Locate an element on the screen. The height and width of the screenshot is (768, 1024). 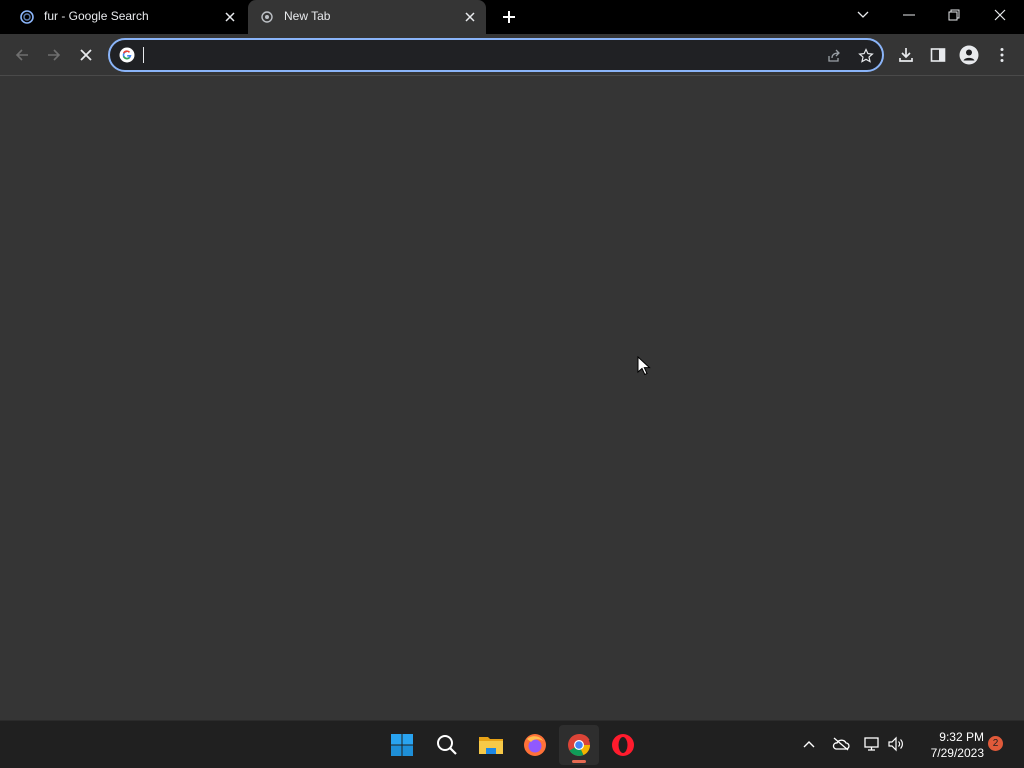
clock-date: 7/29/2023 is located at coordinates (957, 753).